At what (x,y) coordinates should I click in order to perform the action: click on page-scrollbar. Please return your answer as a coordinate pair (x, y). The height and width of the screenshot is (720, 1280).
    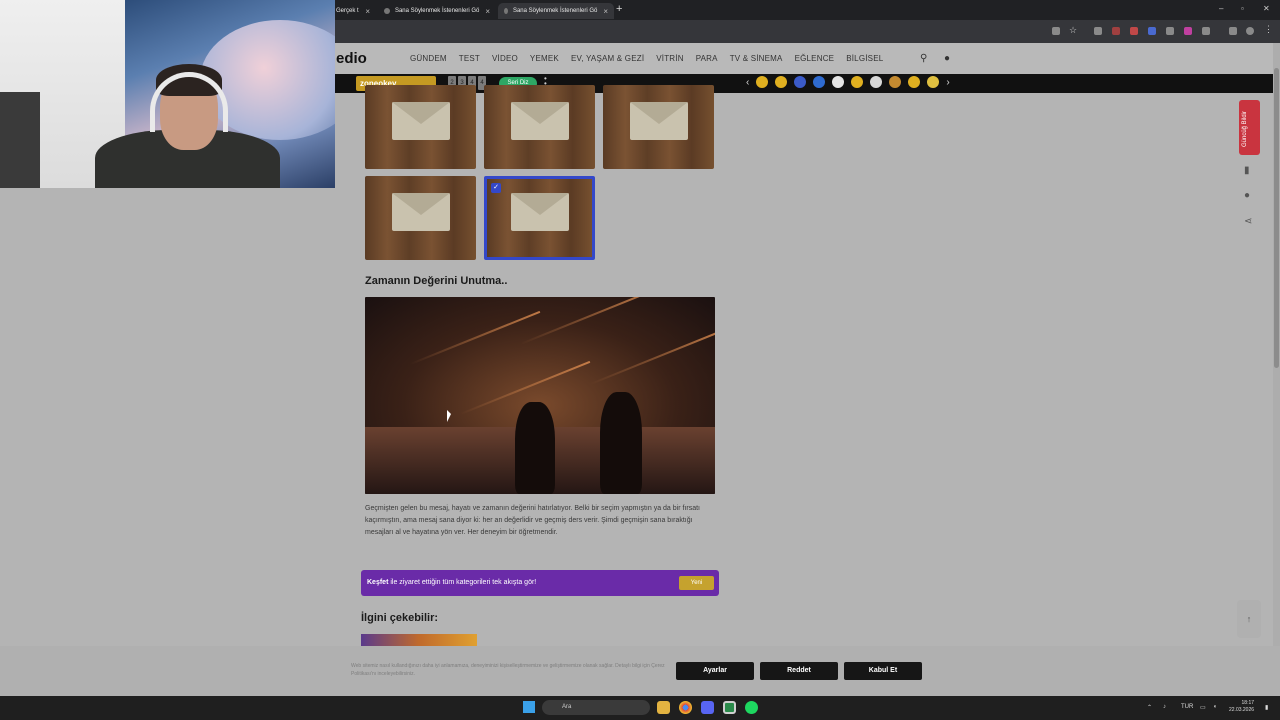
    Looking at the image, I should click on (1276, 369).